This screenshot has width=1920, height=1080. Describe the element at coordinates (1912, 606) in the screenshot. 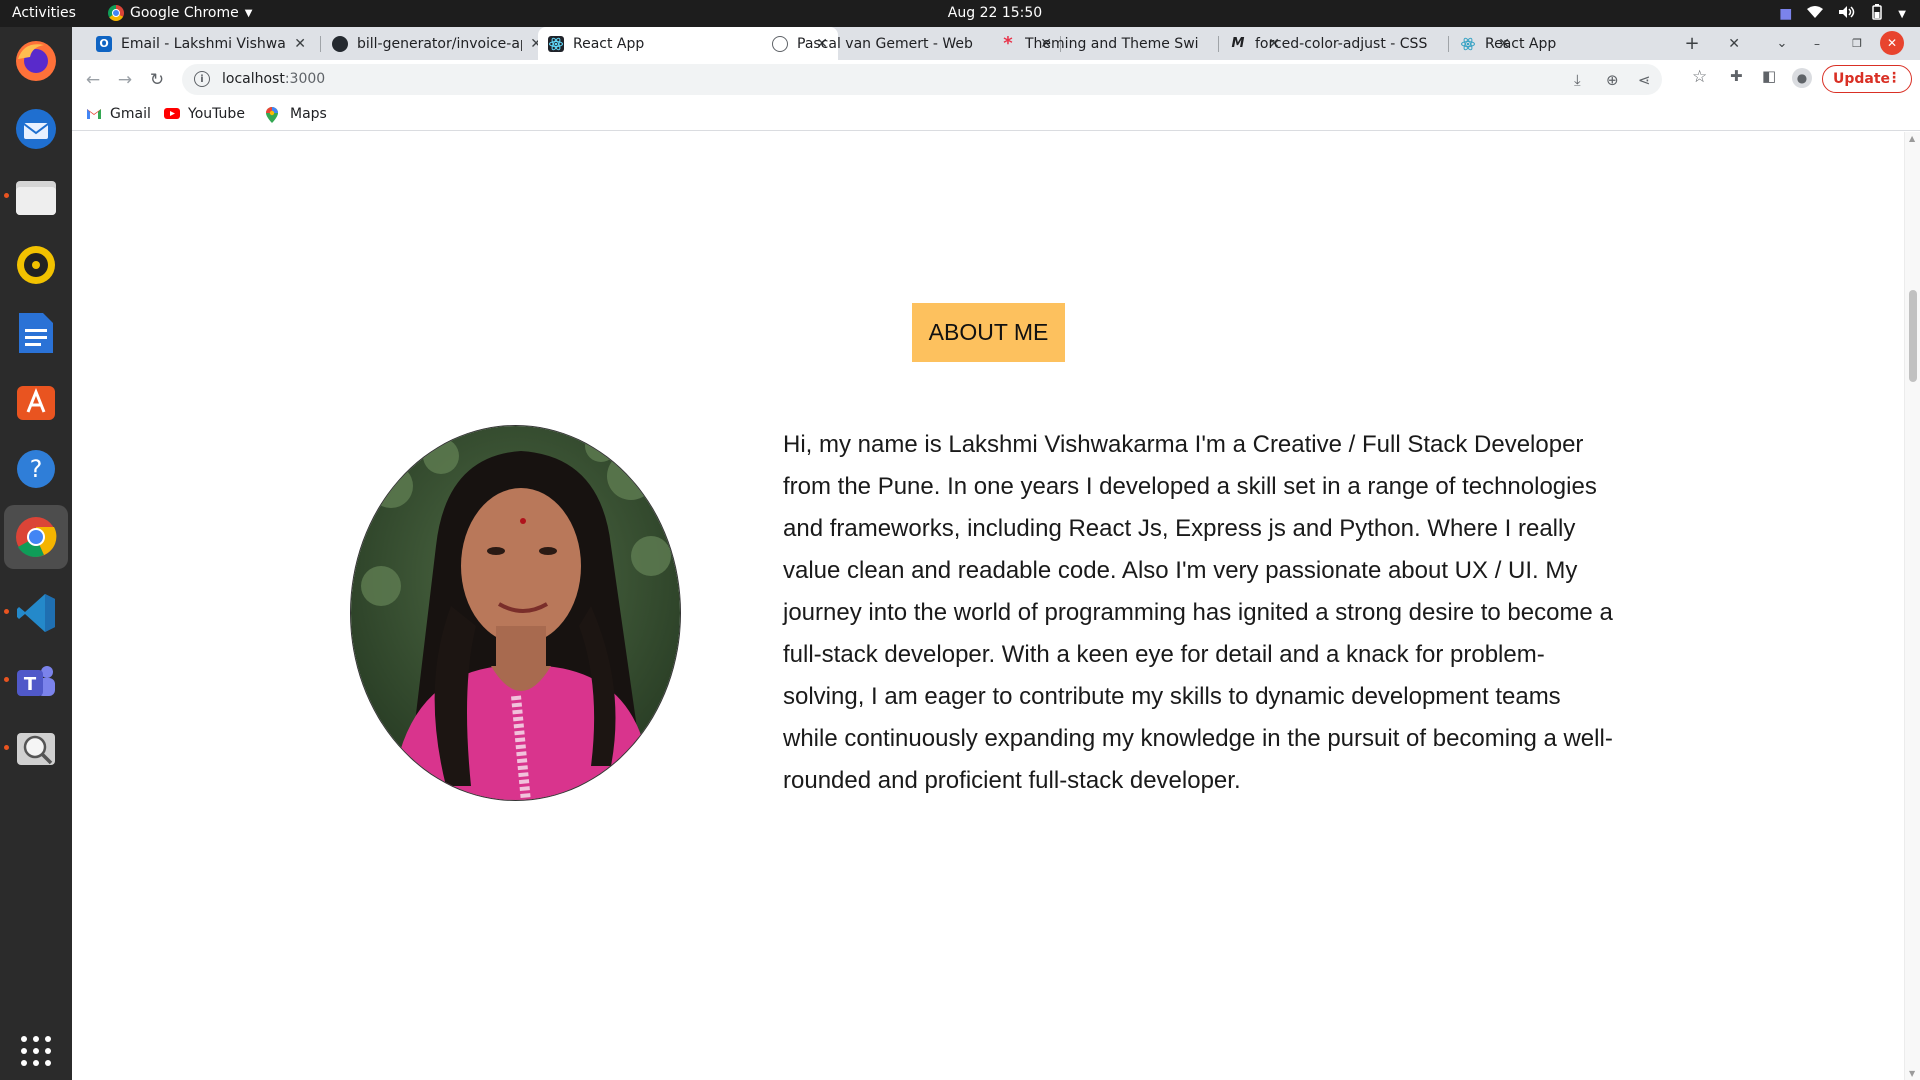

I see `page-scrollbar: ▲ ▼` at that location.